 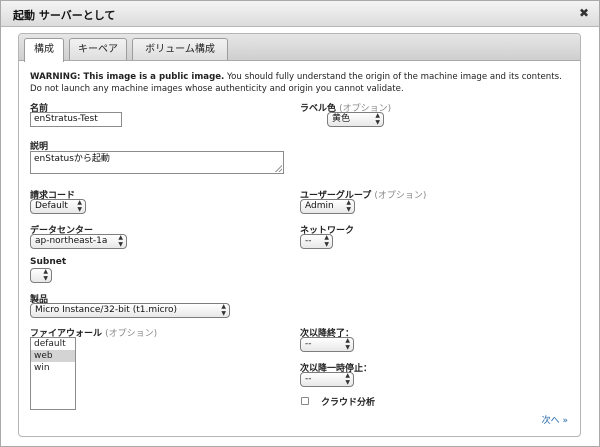 I want to click on firewall-listbox: default web win, so click(x=53, y=373).